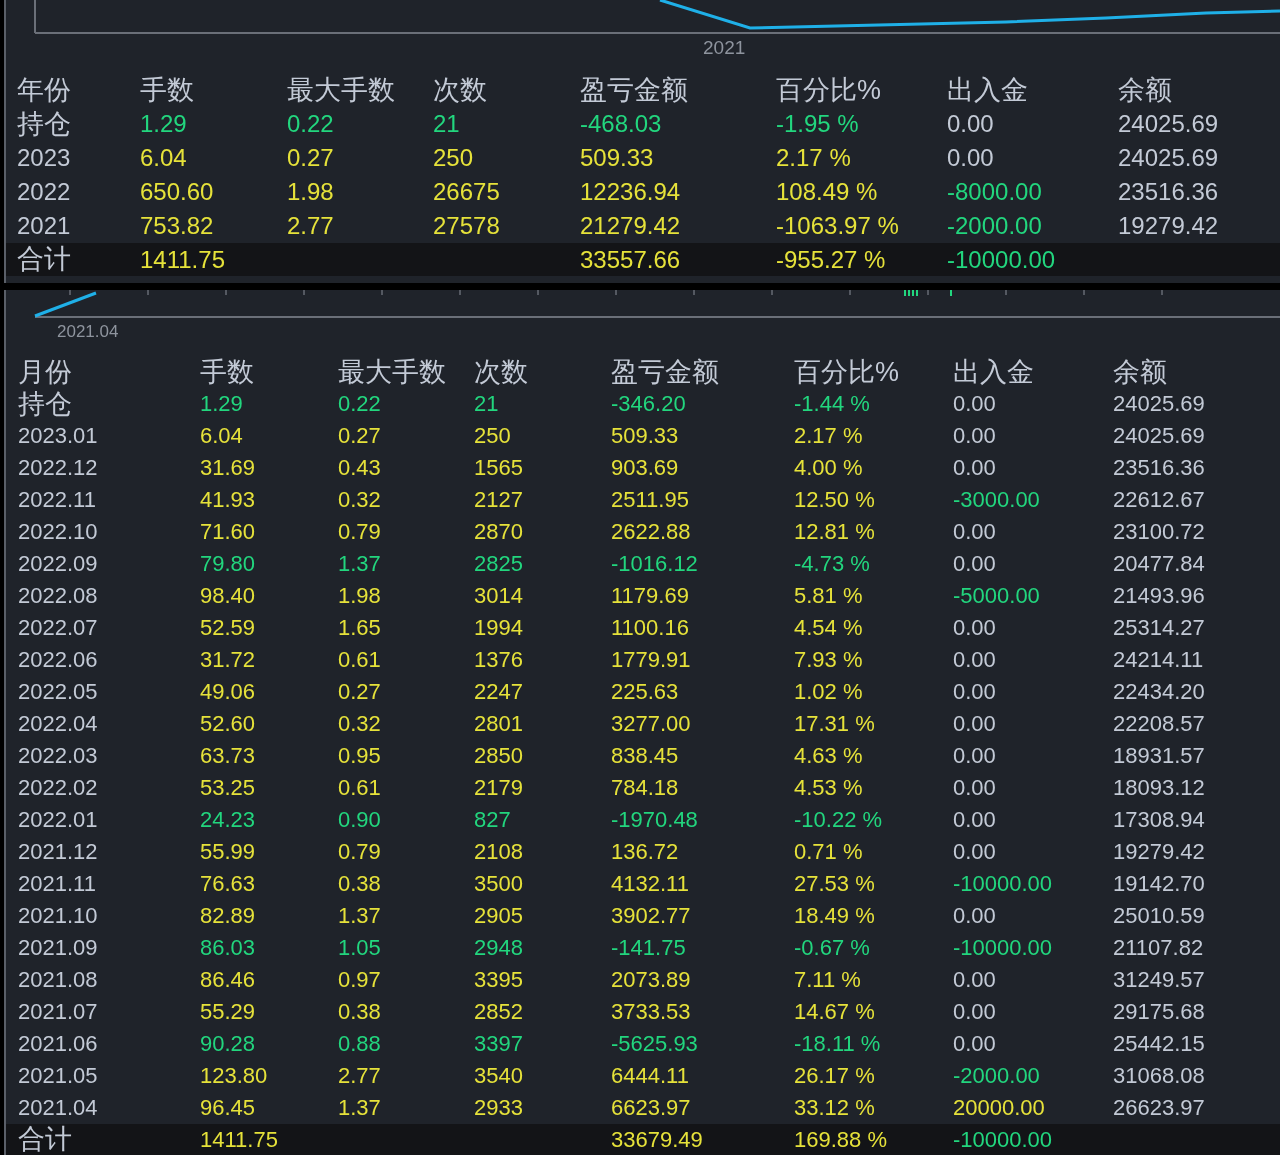  I want to click on table-cell-text: 18093.12, so click(1159, 788).